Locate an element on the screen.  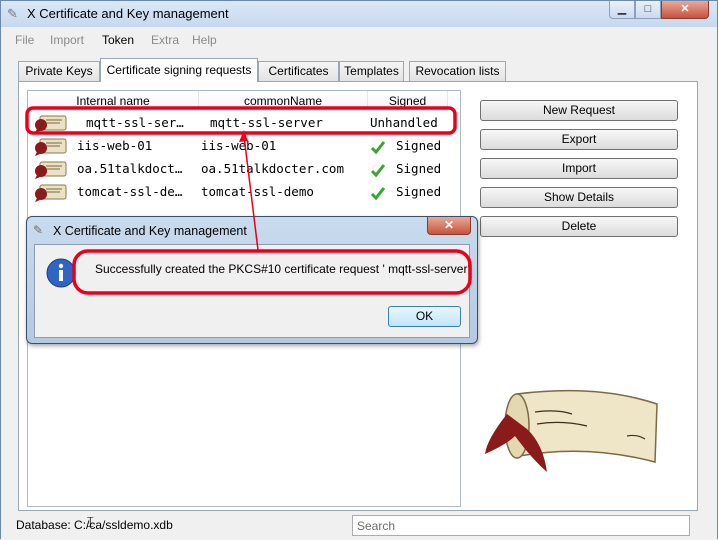
close-button: ✕ is located at coordinates (685, 10).